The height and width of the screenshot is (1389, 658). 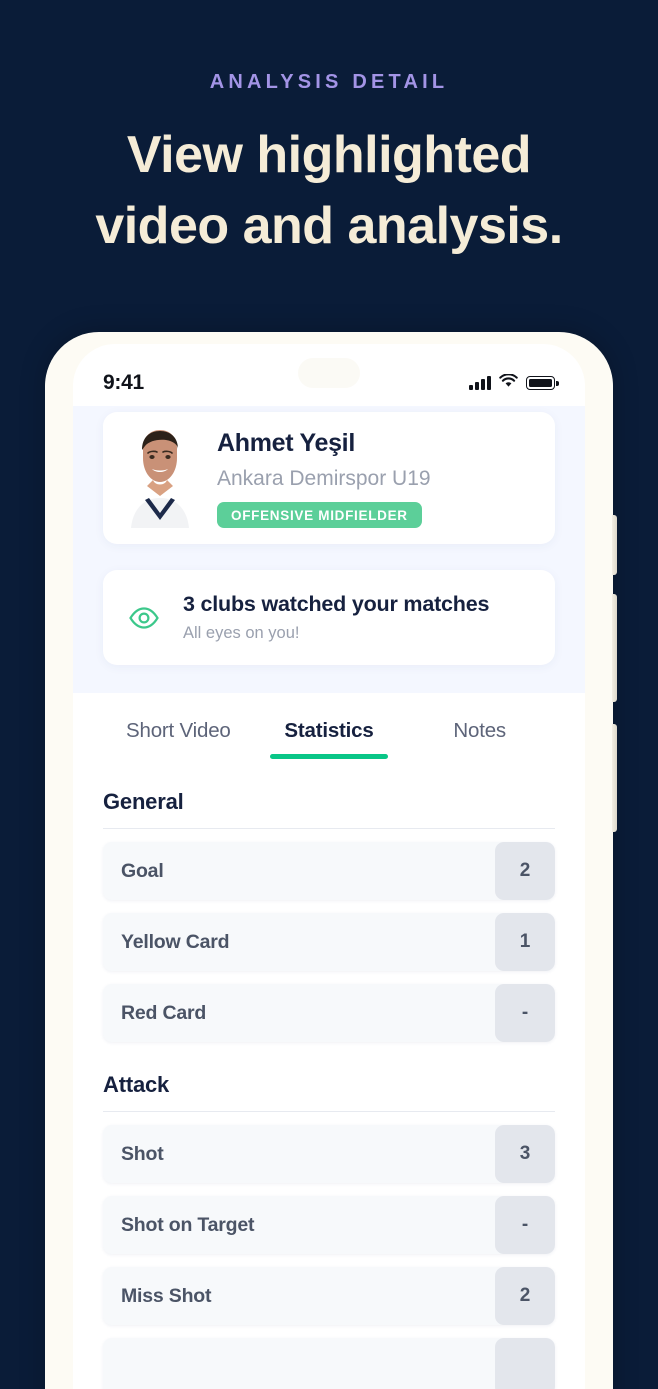 What do you see at coordinates (319, 514) in the screenshot?
I see `player-position-badge: OFFENSIVE MIDFIELDER` at bounding box center [319, 514].